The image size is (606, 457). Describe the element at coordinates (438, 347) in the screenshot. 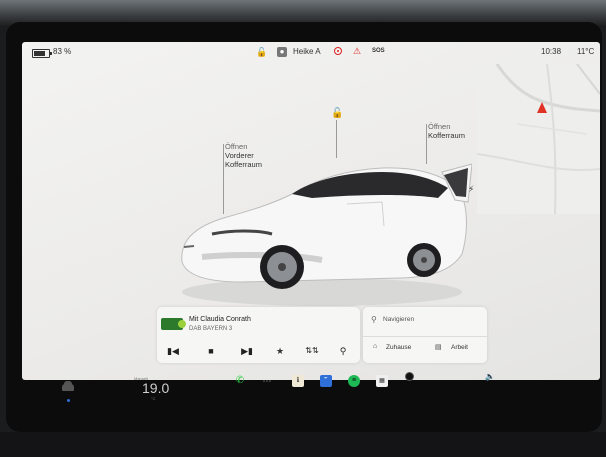

I see `briefcase-icon: ▤` at that location.